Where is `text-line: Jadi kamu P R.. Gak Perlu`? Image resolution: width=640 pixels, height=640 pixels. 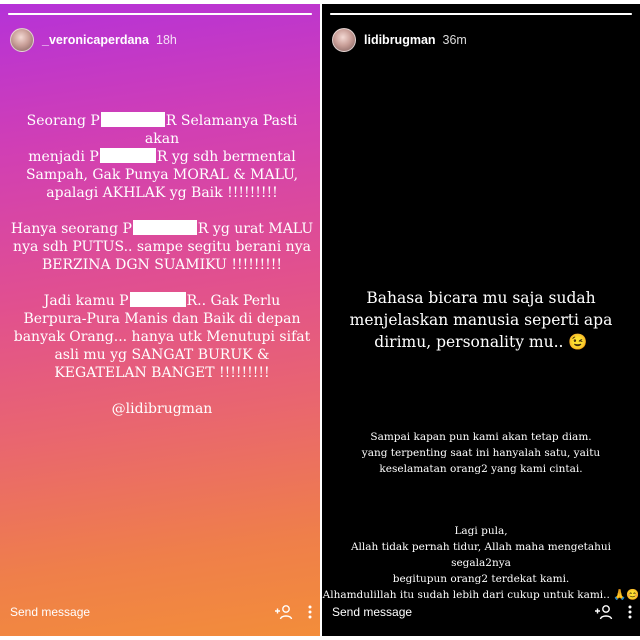 text-line: Jadi kamu P R.. Gak Perlu is located at coordinates (162, 300).